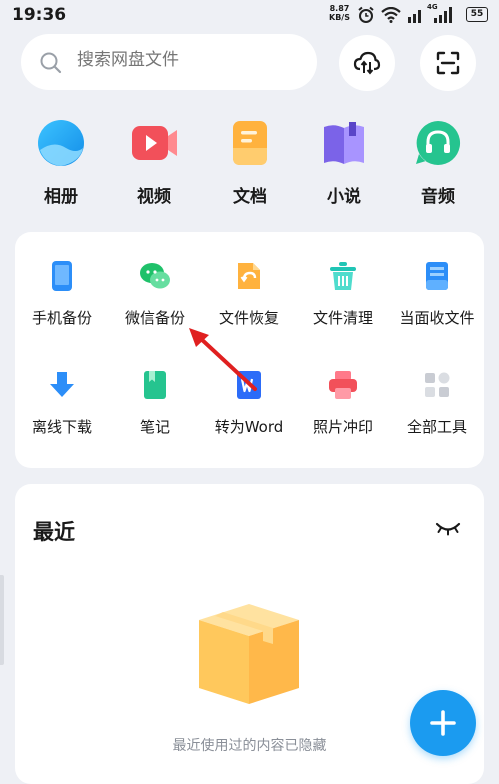  What do you see at coordinates (249, 654) in the screenshot?
I see `empty-box-illustration` at bounding box center [249, 654].